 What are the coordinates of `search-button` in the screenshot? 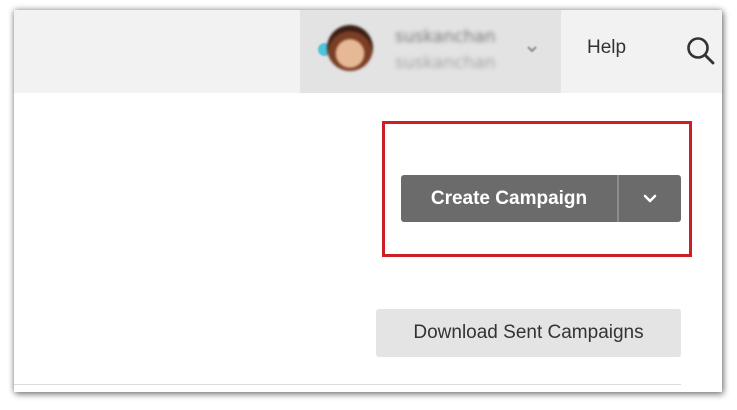 It's located at (701, 51).